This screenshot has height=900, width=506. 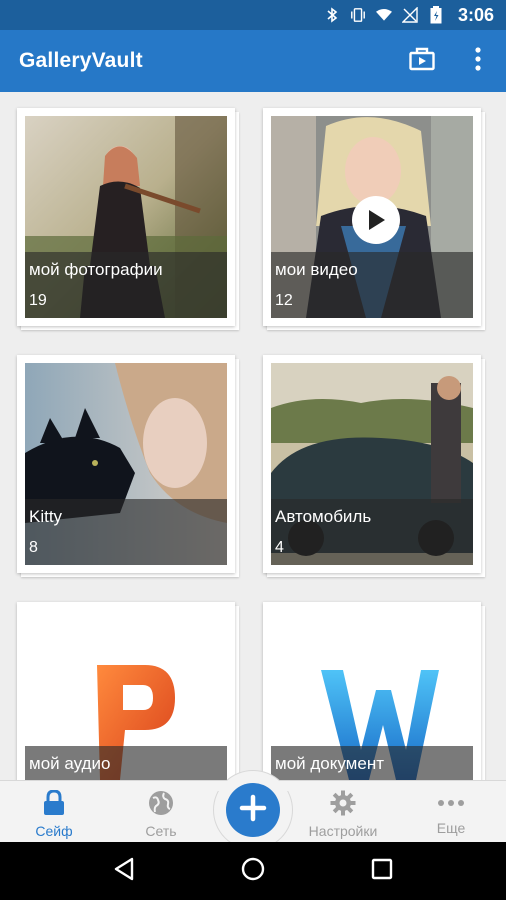 I want to click on album-card-kitty: Kitty 8, so click(x=128, y=466).